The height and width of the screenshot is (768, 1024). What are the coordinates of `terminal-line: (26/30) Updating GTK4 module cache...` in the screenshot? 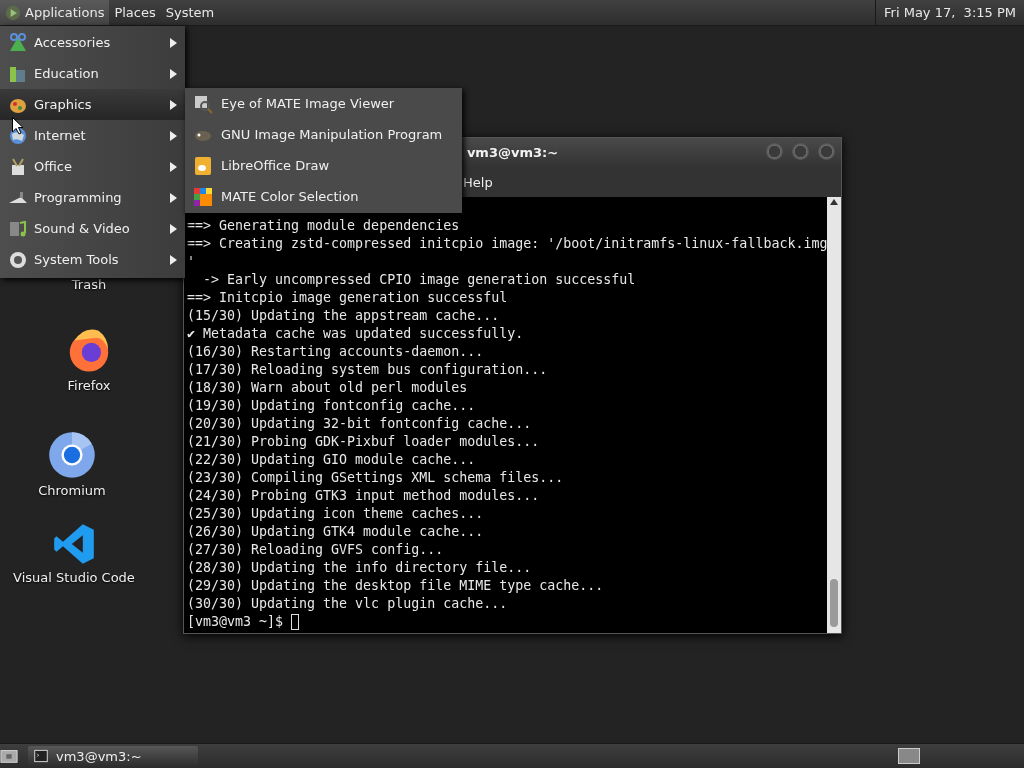 It's located at (336, 532).